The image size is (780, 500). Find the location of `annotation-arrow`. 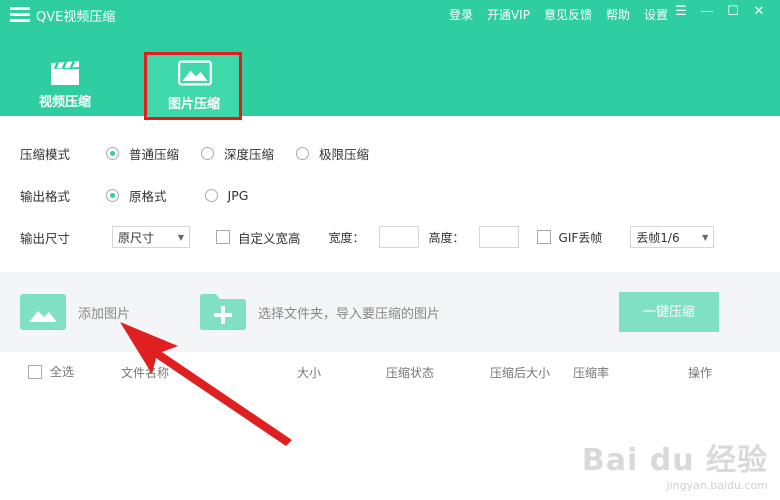

annotation-arrow is located at coordinates (206, 384).